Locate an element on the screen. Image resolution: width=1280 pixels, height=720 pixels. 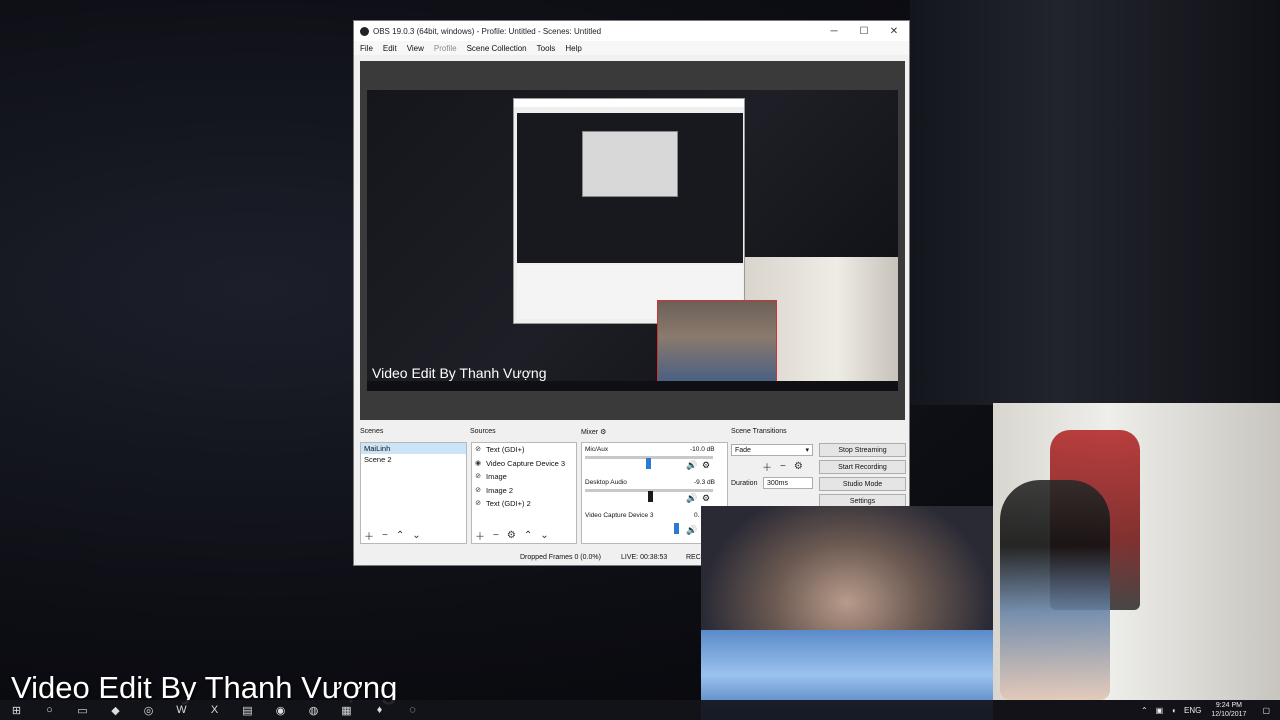
live-timer: LIVE: 00:38:53 is located at coordinates (644, 557).